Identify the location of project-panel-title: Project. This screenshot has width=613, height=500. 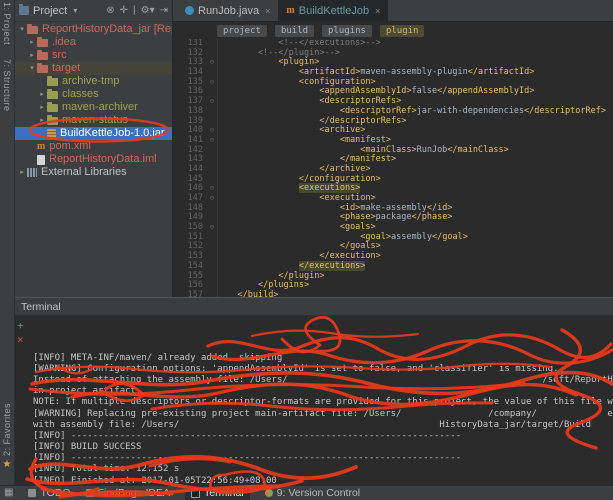
(50, 11).